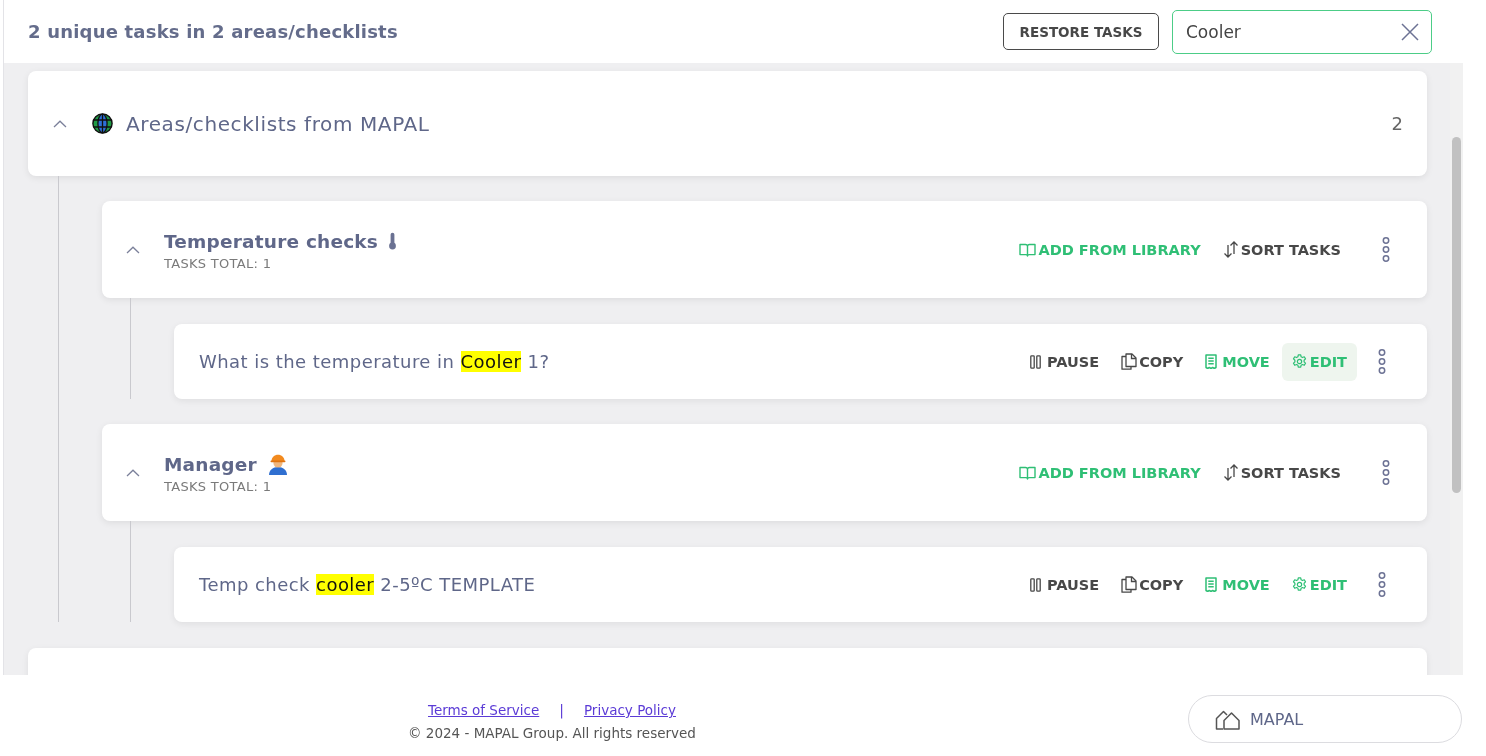 The width and height of the screenshot is (1486, 756). What do you see at coordinates (368, 584) in the screenshot?
I see `task-title: Temp check cooler 2-5ºC TEMPLATE` at bounding box center [368, 584].